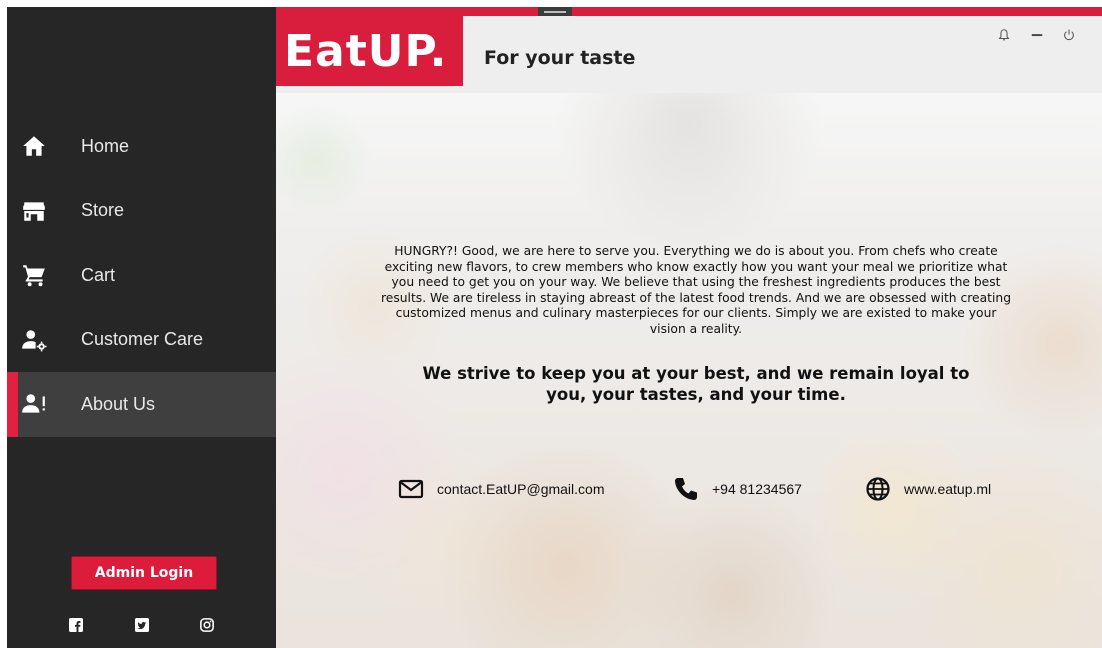  Describe the element at coordinates (34, 146) in the screenshot. I see `home-icon` at that location.